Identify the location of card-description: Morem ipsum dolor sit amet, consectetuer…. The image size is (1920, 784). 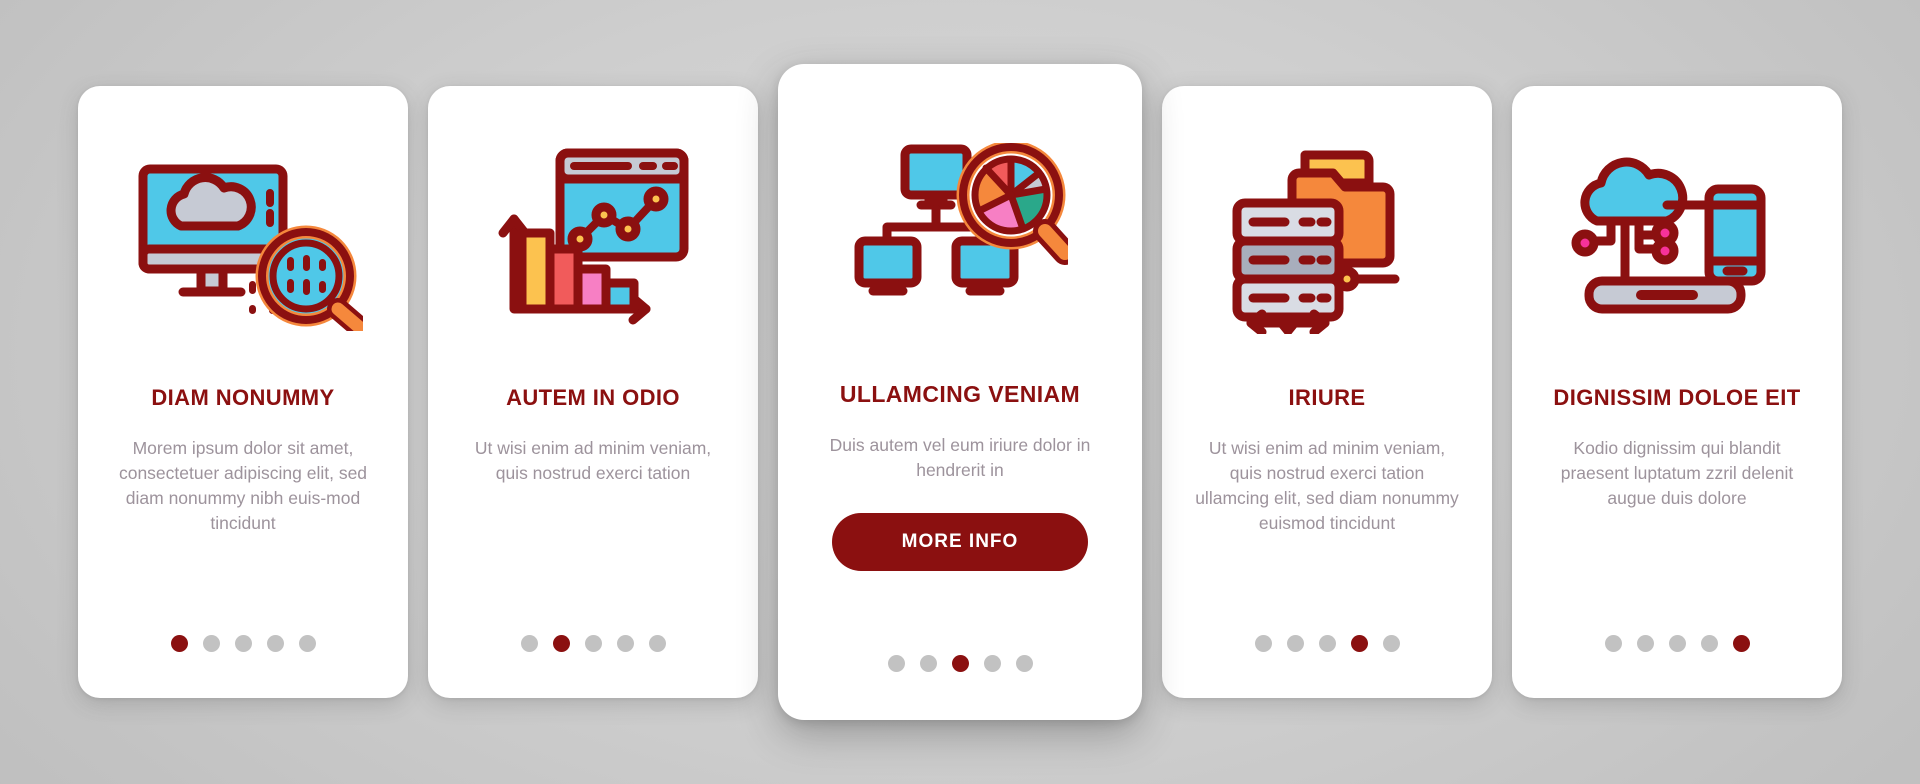
(243, 485).